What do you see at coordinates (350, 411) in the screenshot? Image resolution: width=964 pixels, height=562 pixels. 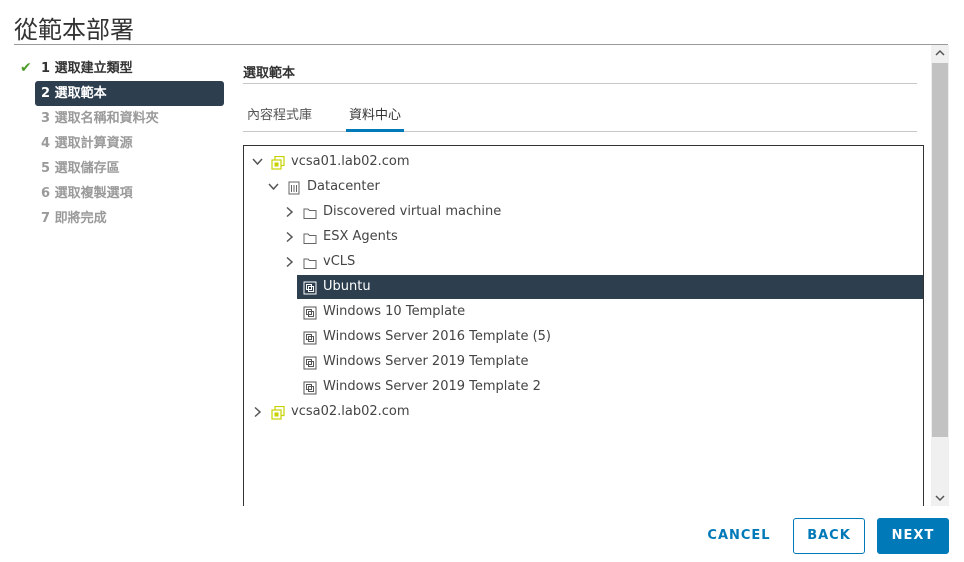 I see `tree-node-label: vcsa02.lab02.com` at bounding box center [350, 411].